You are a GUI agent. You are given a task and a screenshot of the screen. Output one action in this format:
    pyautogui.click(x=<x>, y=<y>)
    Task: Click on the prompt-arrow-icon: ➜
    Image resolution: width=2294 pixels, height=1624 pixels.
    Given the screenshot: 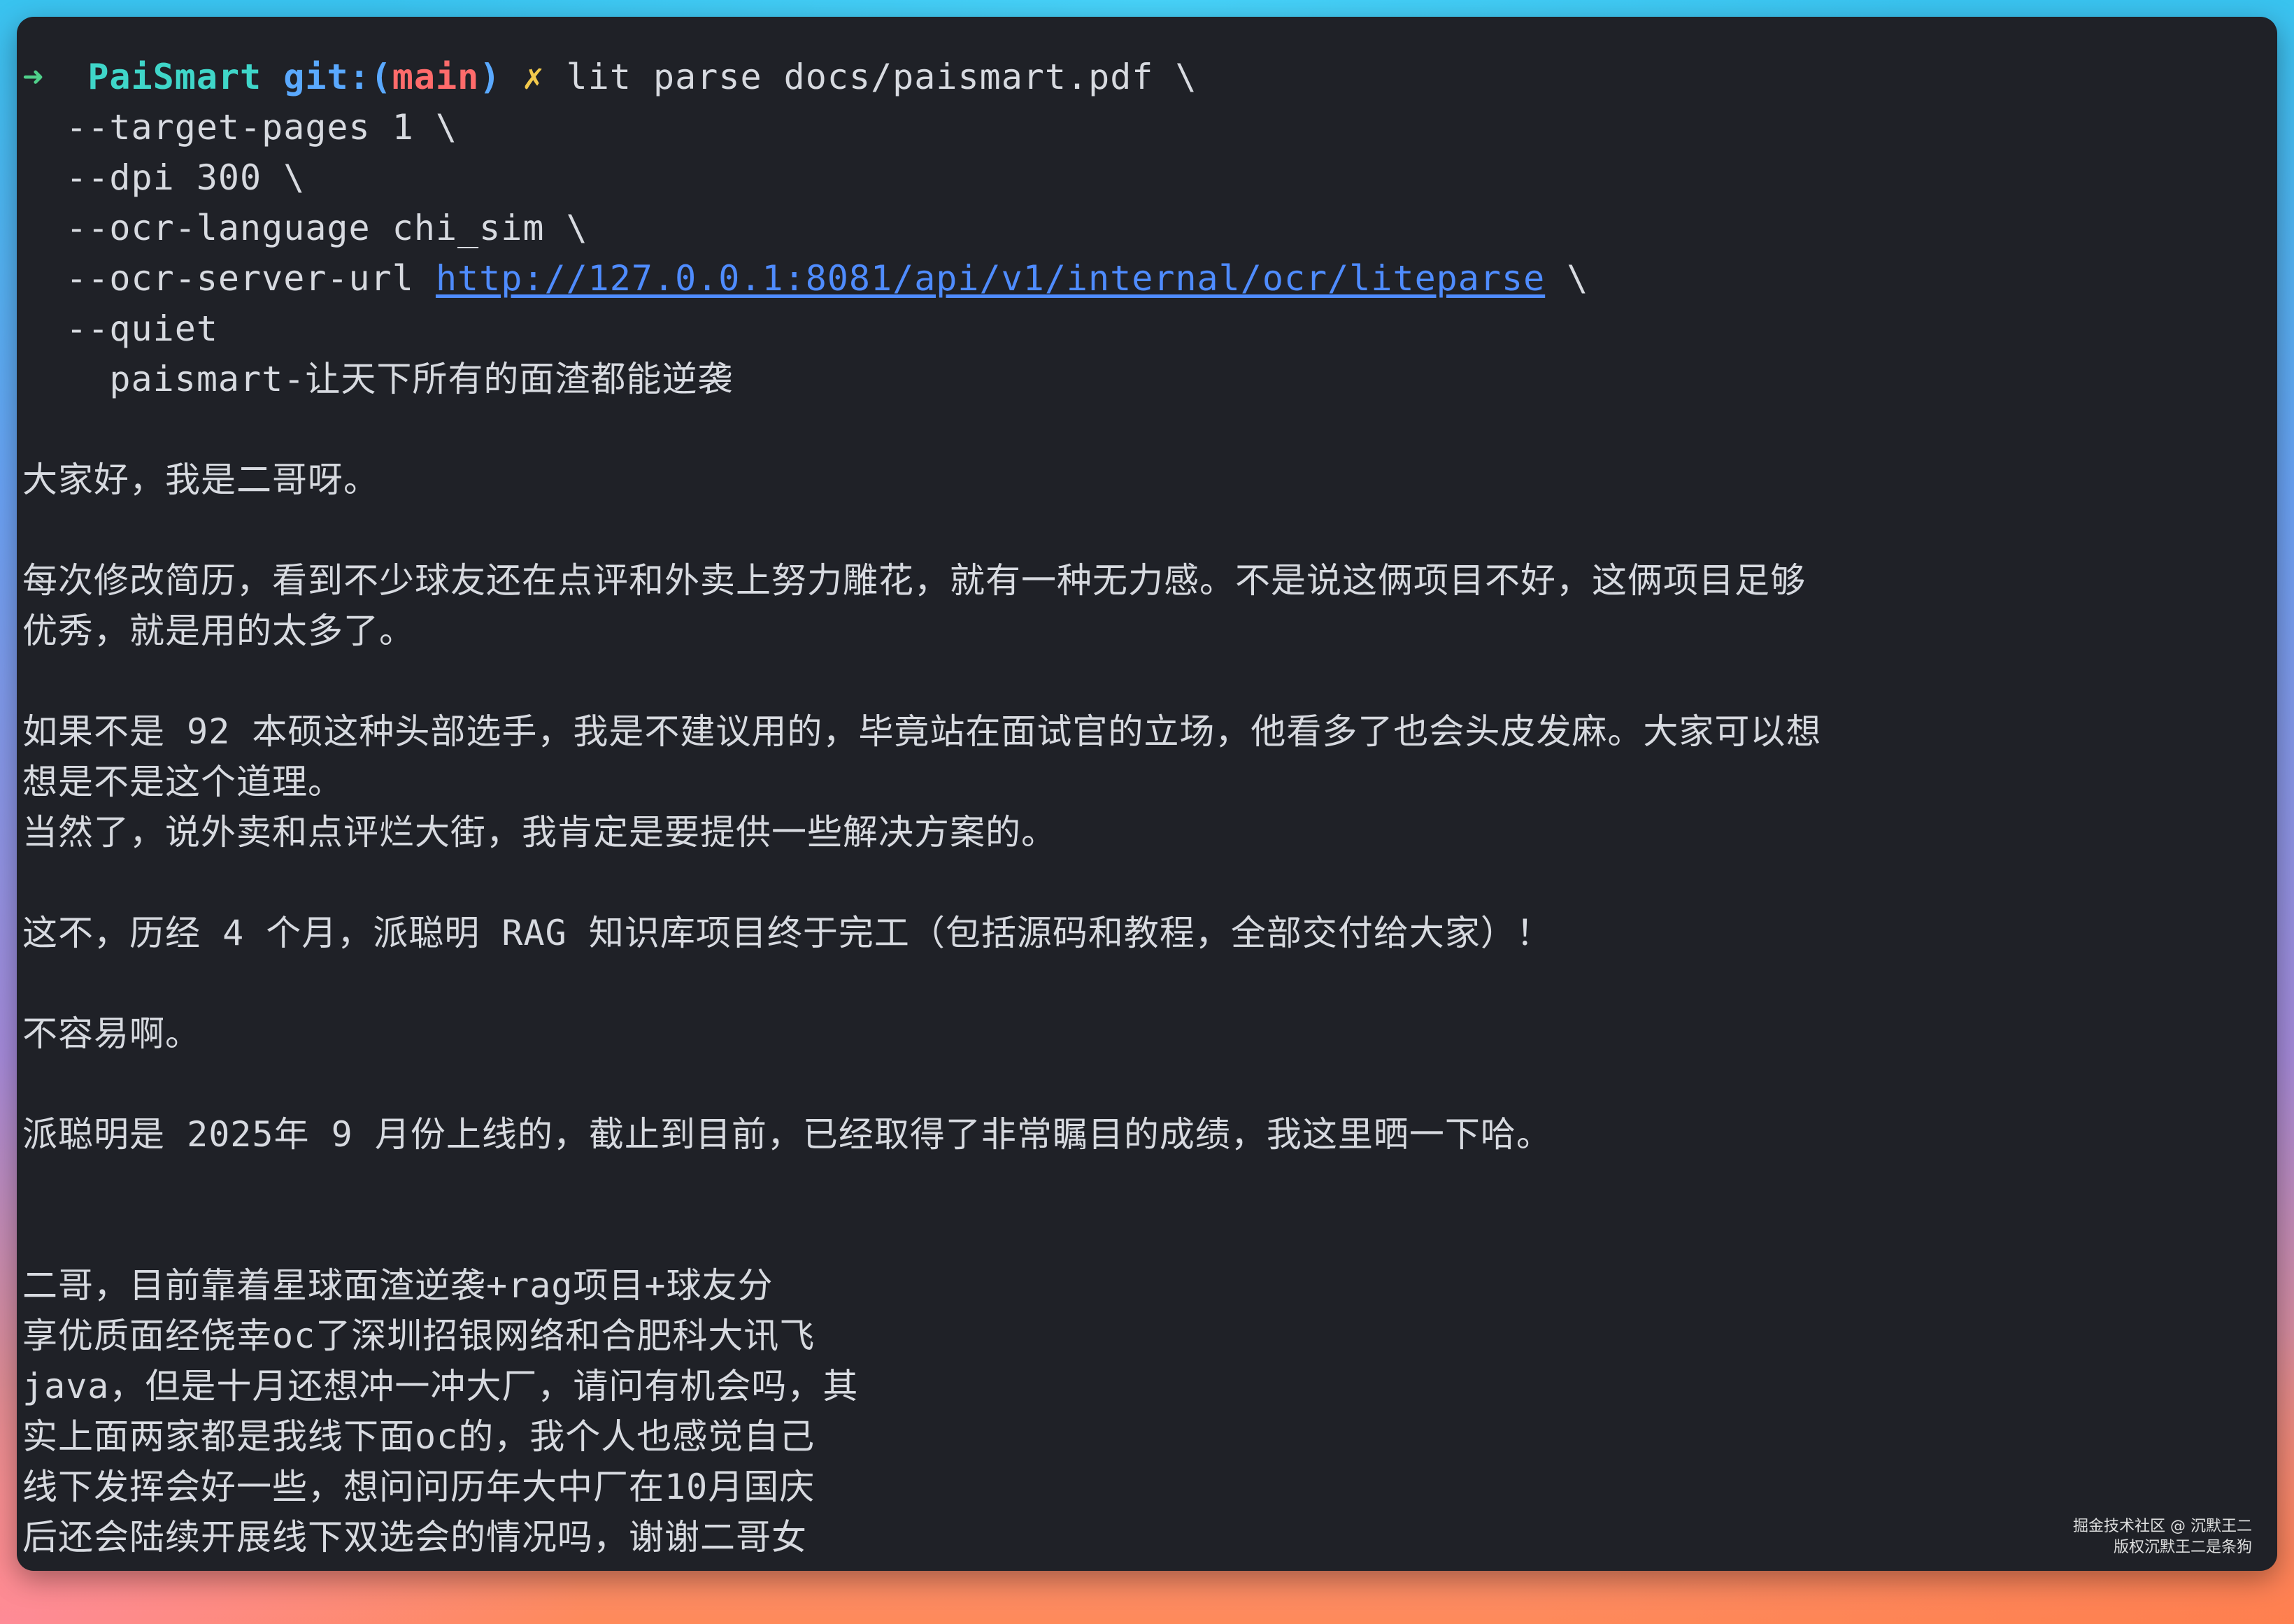 What is the action you would take?
    pyautogui.click(x=33, y=77)
    